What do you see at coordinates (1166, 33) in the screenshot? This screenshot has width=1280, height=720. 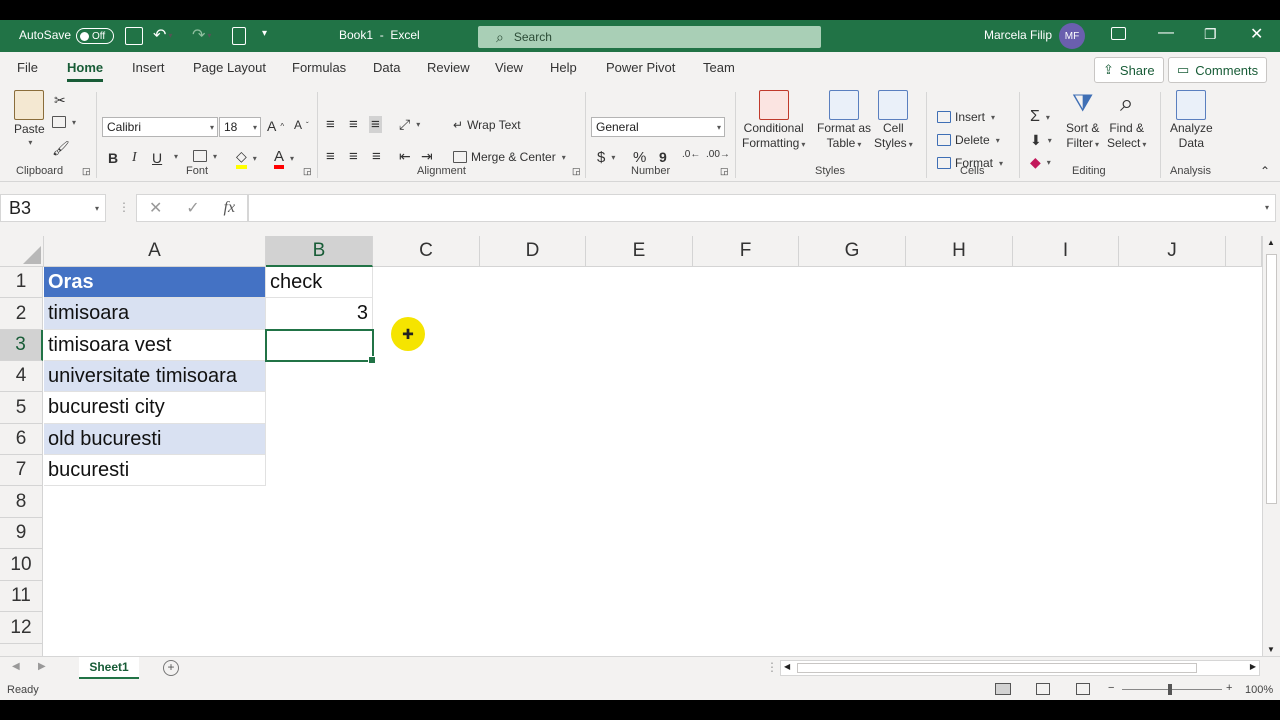 I see `minimize-icon: —` at bounding box center [1166, 33].